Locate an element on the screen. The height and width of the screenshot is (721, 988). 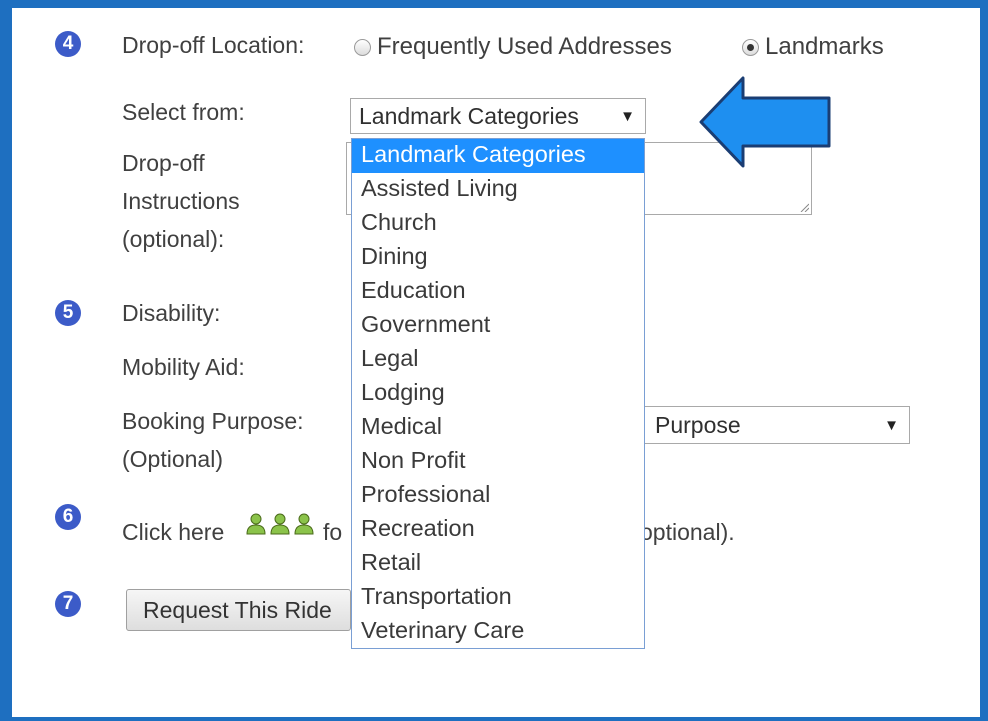
booking-purpose-select-value: Purpose is located at coordinates (698, 424).